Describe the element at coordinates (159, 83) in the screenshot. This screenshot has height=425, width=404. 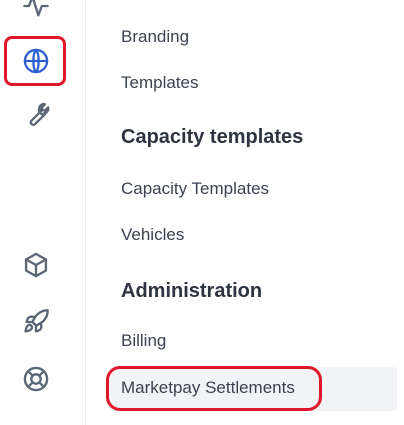
I see `menu-item-templates: Templates` at that location.